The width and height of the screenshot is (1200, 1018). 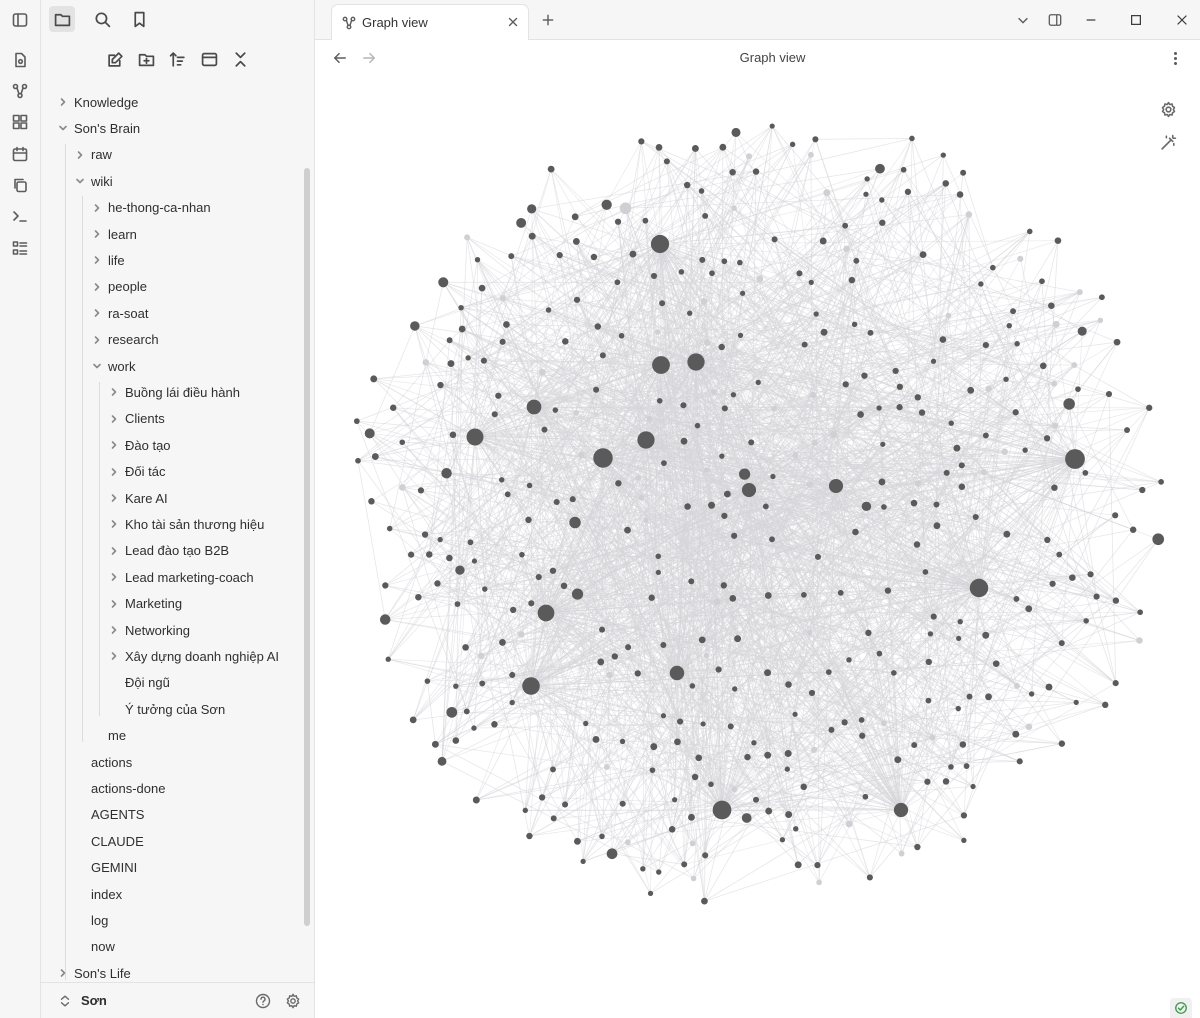 What do you see at coordinates (20, 60) in the screenshot?
I see `new-note-icon` at bounding box center [20, 60].